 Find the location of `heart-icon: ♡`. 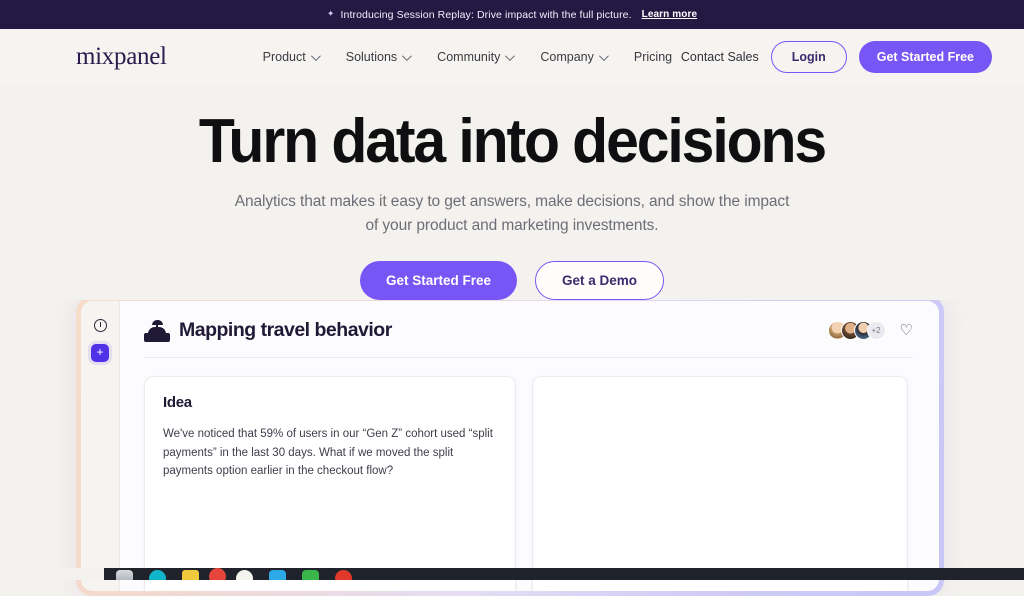

heart-icon: ♡ is located at coordinates (906, 330).